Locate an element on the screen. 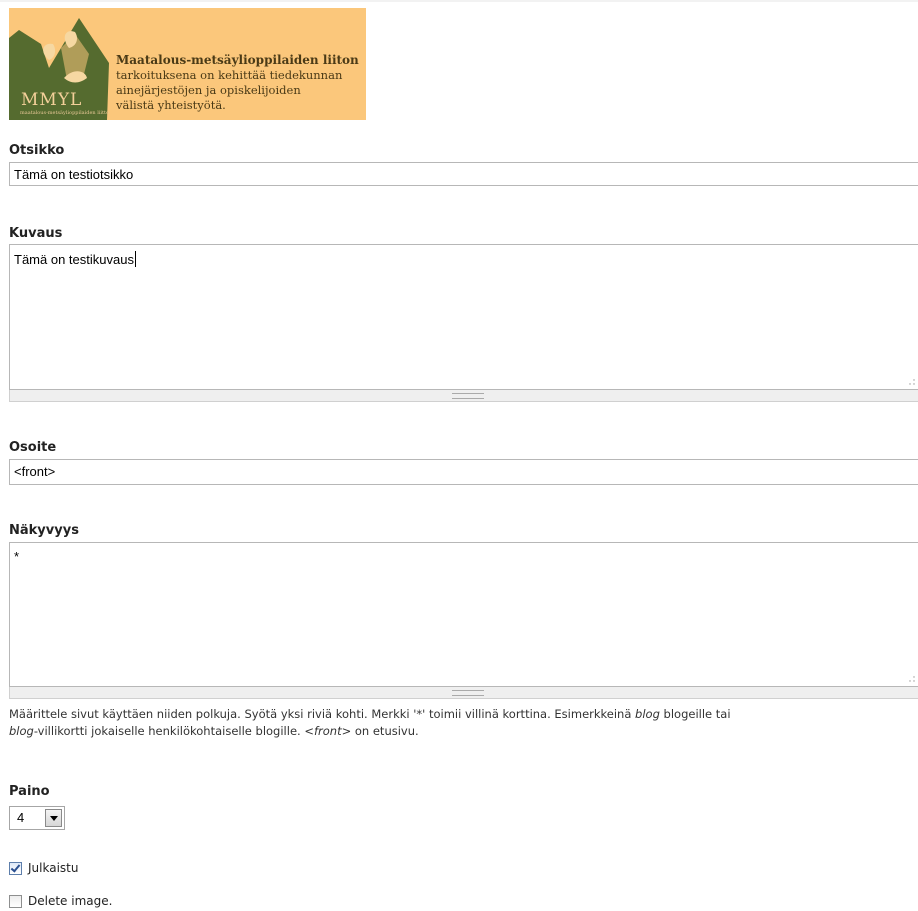 The height and width of the screenshot is (911, 918). logo-subtext: maatalous-metsäylioppilaiden liitto is located at coordinates (65, 113).